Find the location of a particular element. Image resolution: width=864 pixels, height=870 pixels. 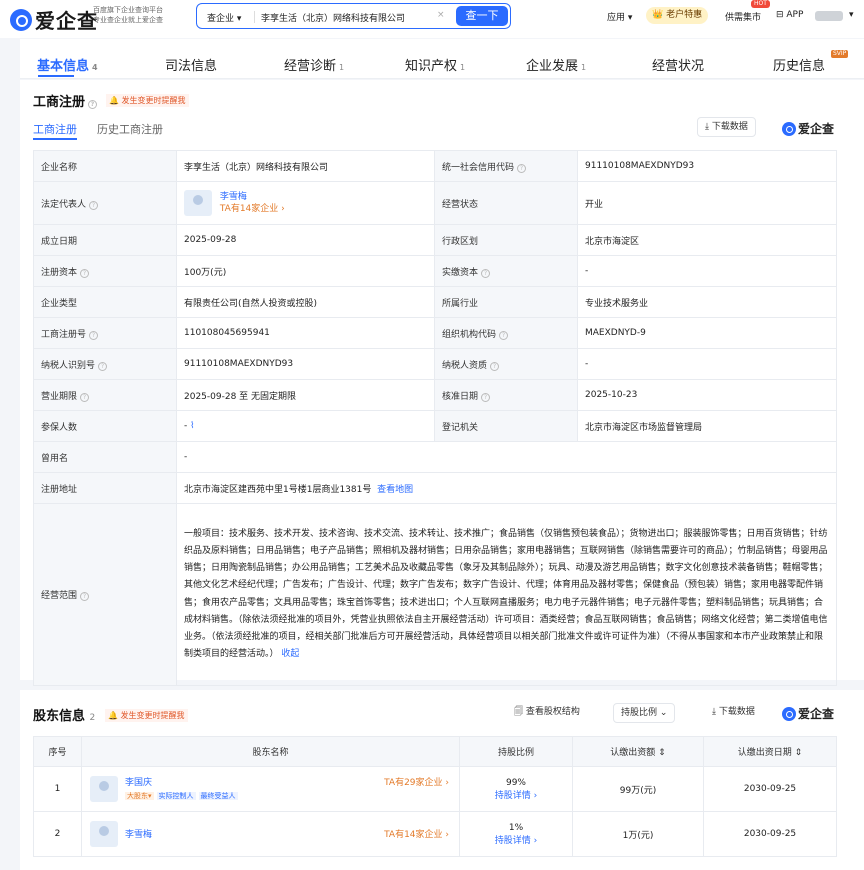

col-header-amount: 认缴出资额 ⇕ is located at coordinates (638, 751).